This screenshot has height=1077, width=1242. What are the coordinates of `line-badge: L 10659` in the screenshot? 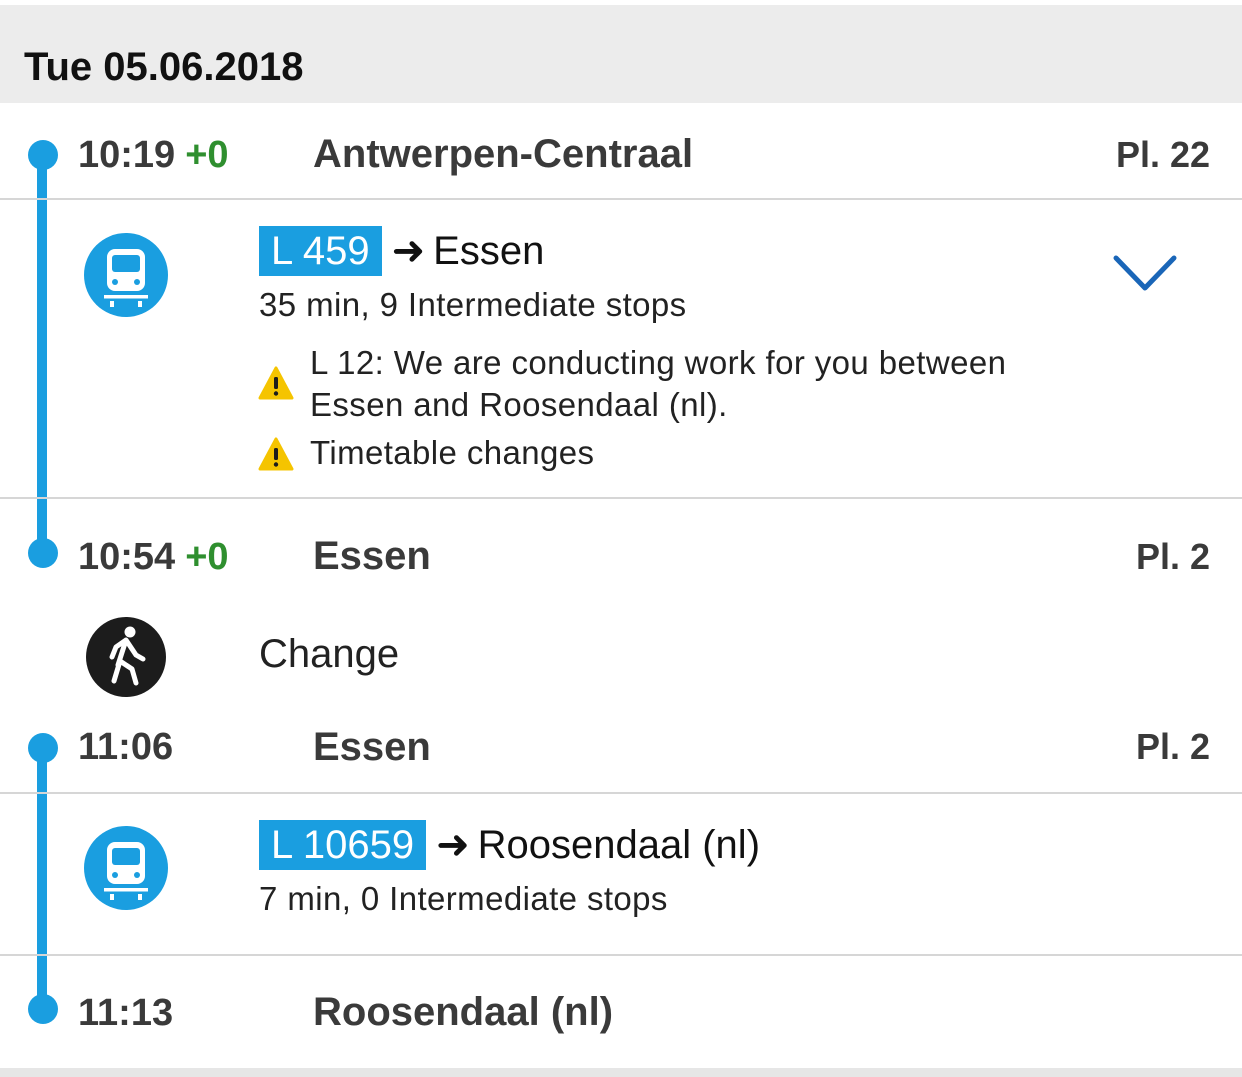 It's located at (343, 845).